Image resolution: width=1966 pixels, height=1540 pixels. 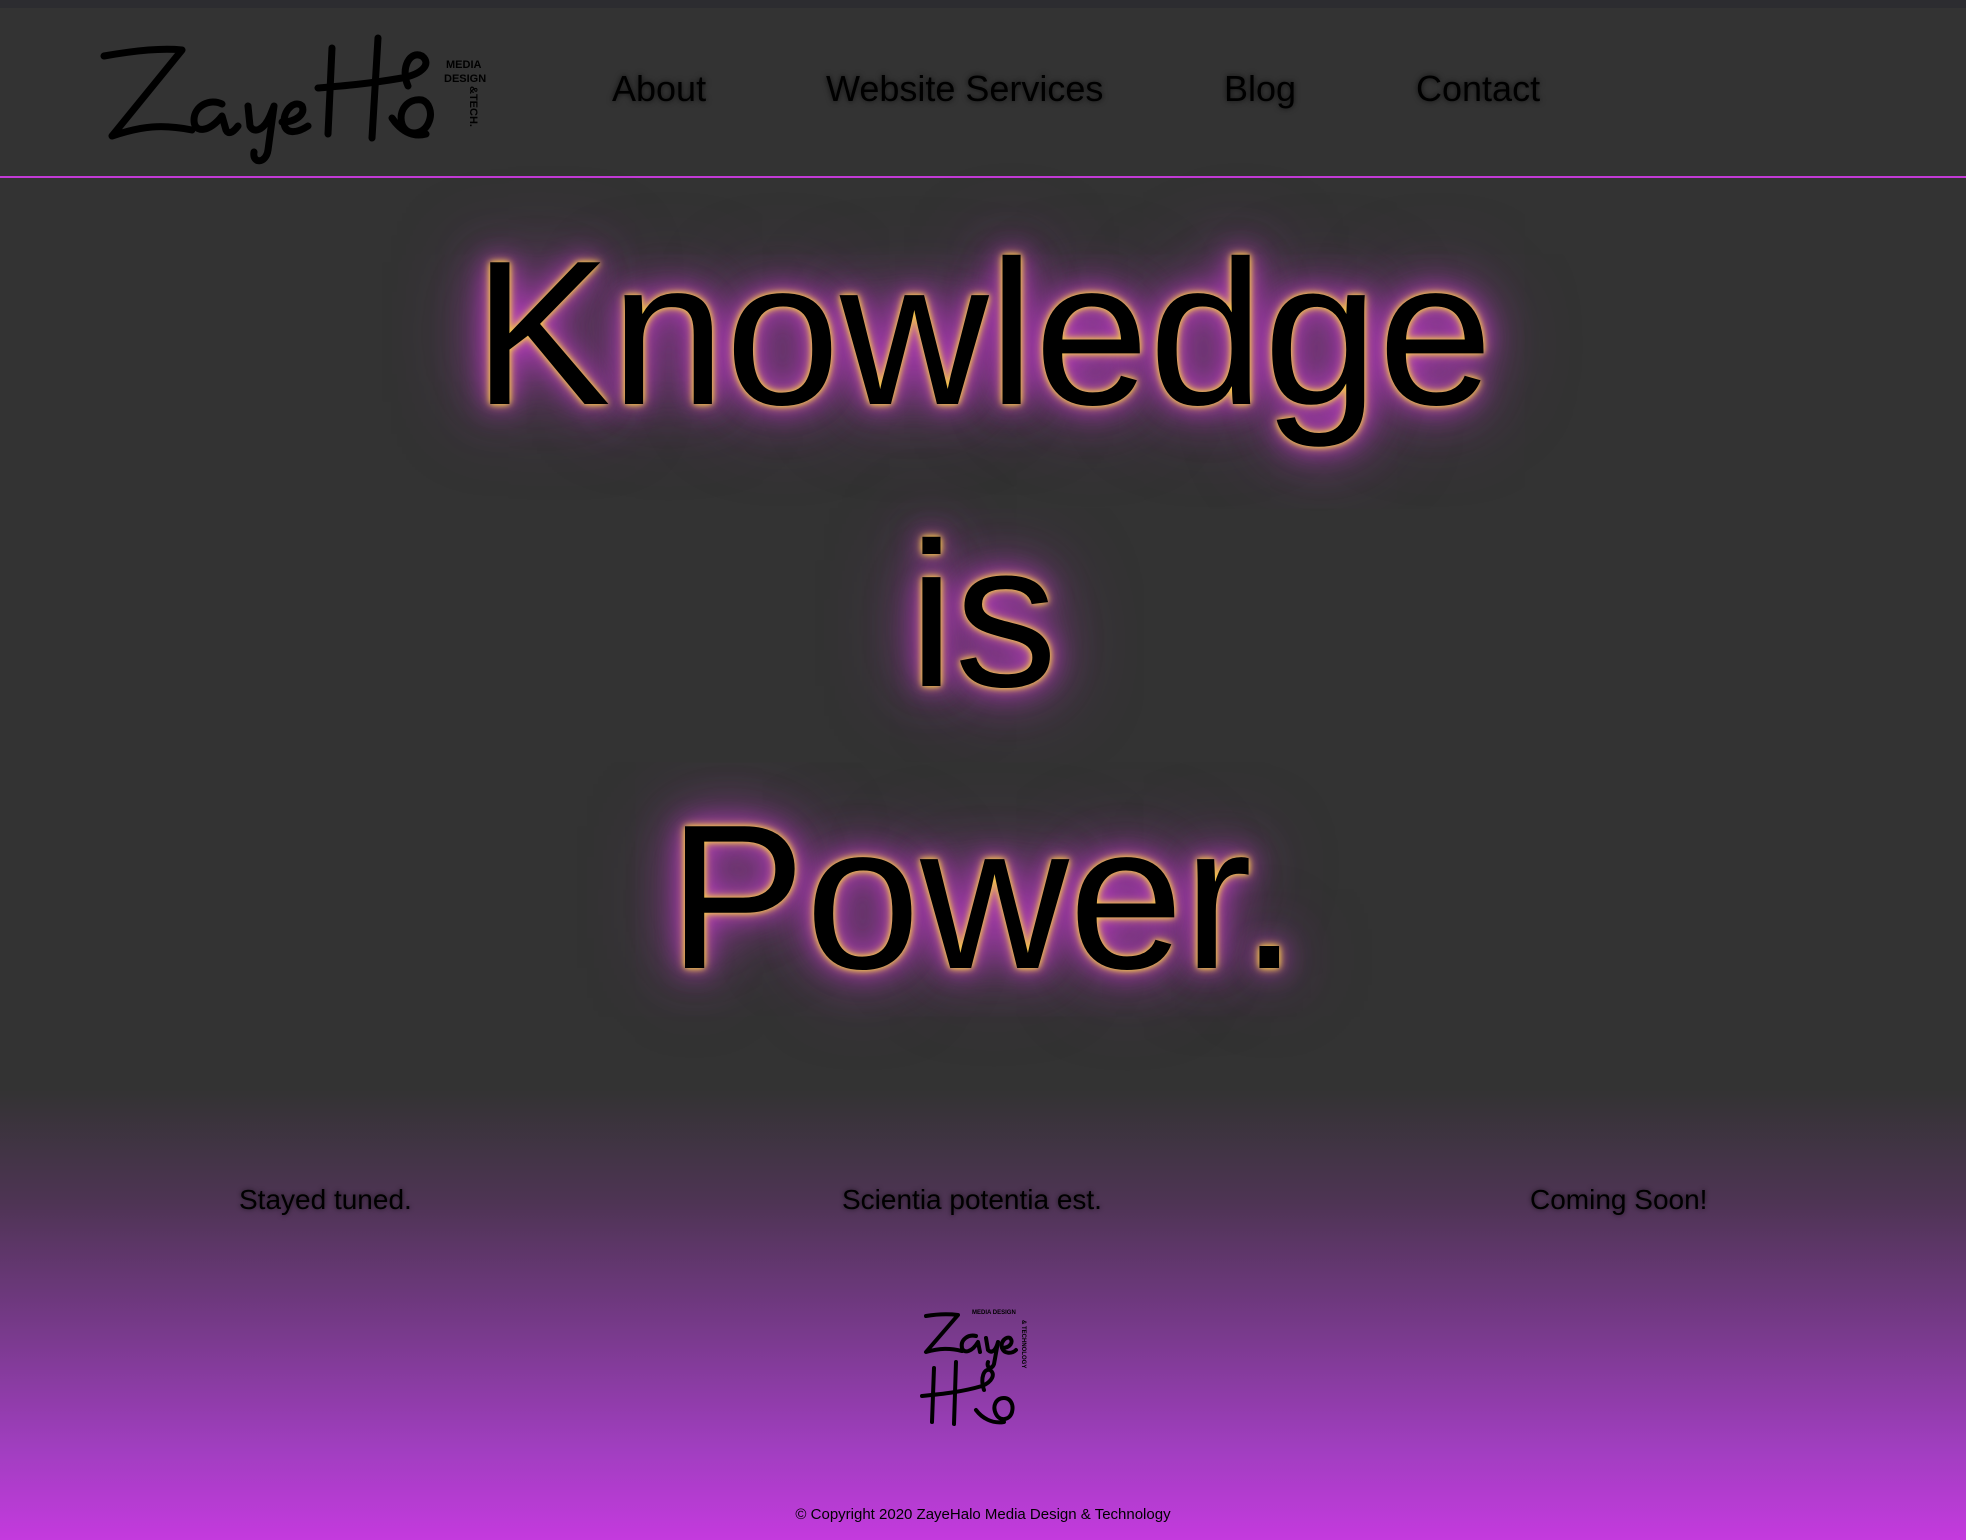 What do you see at coordinates (983, 615) in the screenshot?
I see `hero-line-is: is` at bounding box center [983, 615].